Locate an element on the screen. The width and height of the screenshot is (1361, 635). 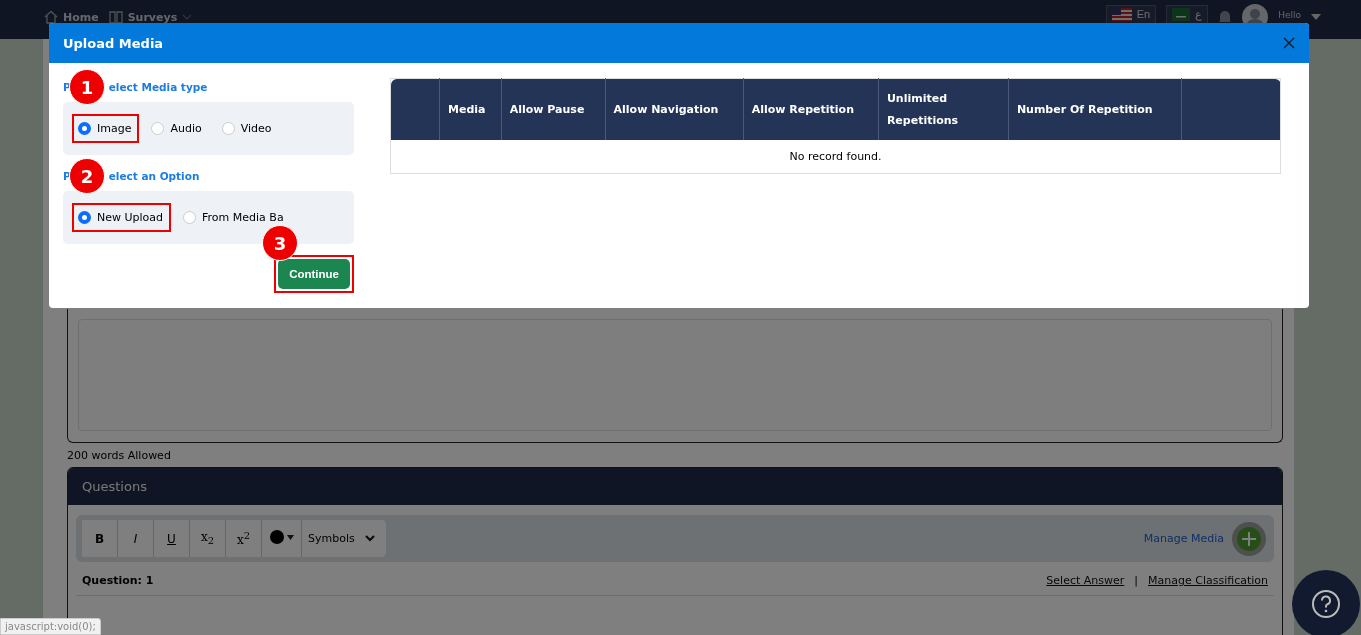
greeting-text: Hello is located at coordinates (1289, 15).